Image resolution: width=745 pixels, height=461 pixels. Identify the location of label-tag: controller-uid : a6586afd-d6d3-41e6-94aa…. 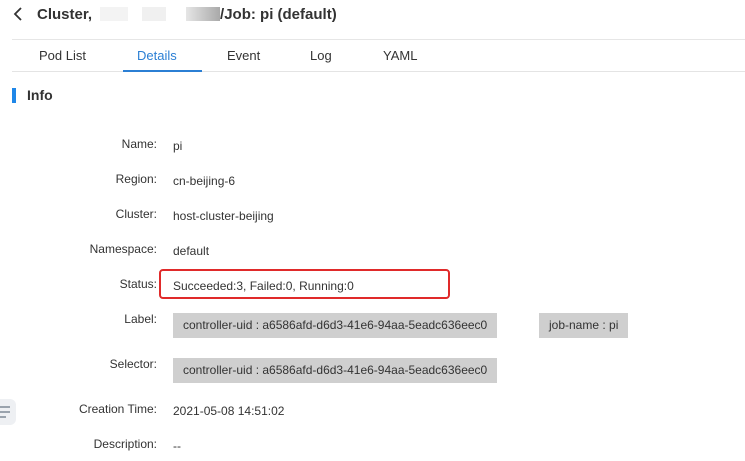
(335, 325).